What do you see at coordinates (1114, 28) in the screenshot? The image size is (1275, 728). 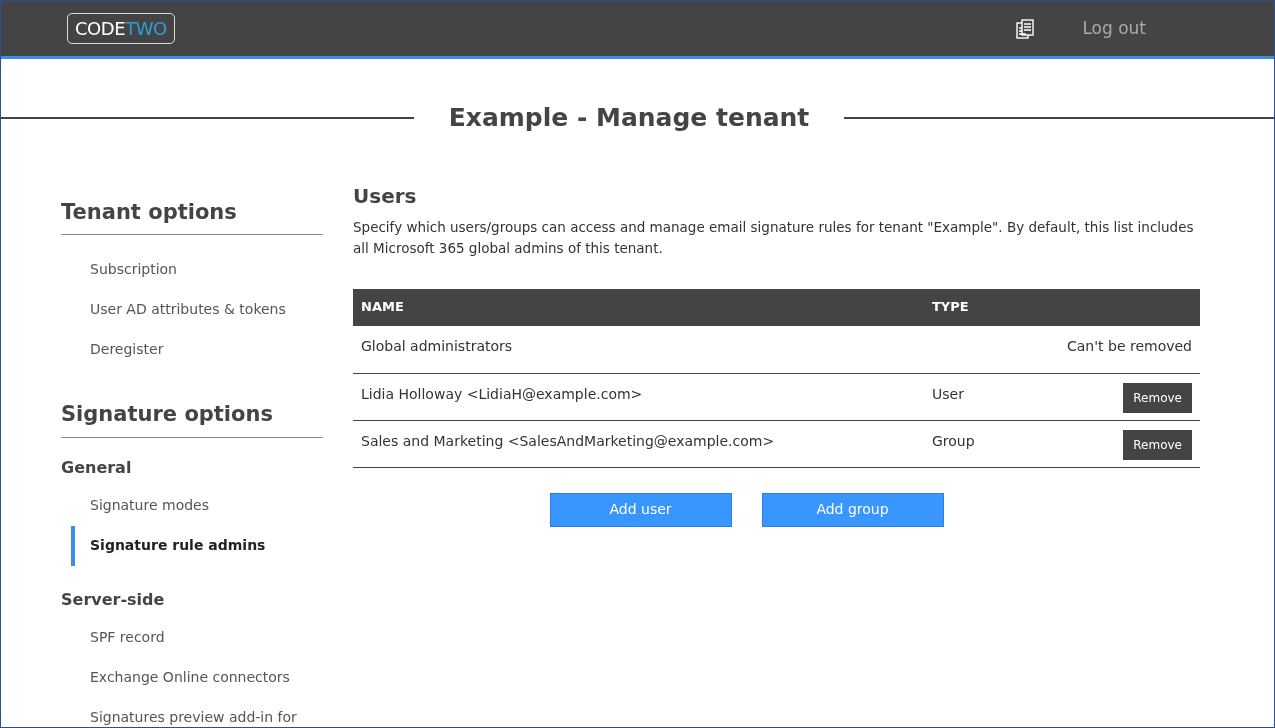 I see `logout-link: Log out` at bounding box center [1114, 28].